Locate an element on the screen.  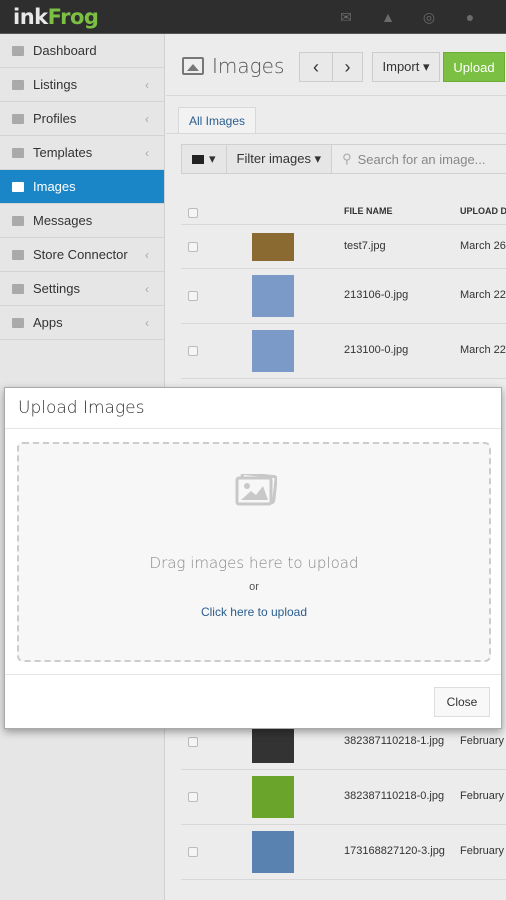
upload-date: February 1 is located at coordinates (483, 851).